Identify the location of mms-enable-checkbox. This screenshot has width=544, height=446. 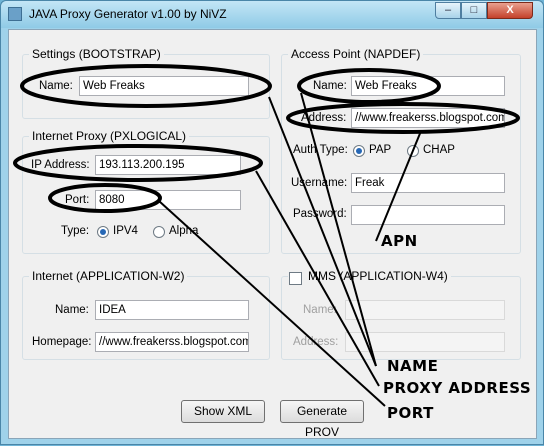
(295, 278).